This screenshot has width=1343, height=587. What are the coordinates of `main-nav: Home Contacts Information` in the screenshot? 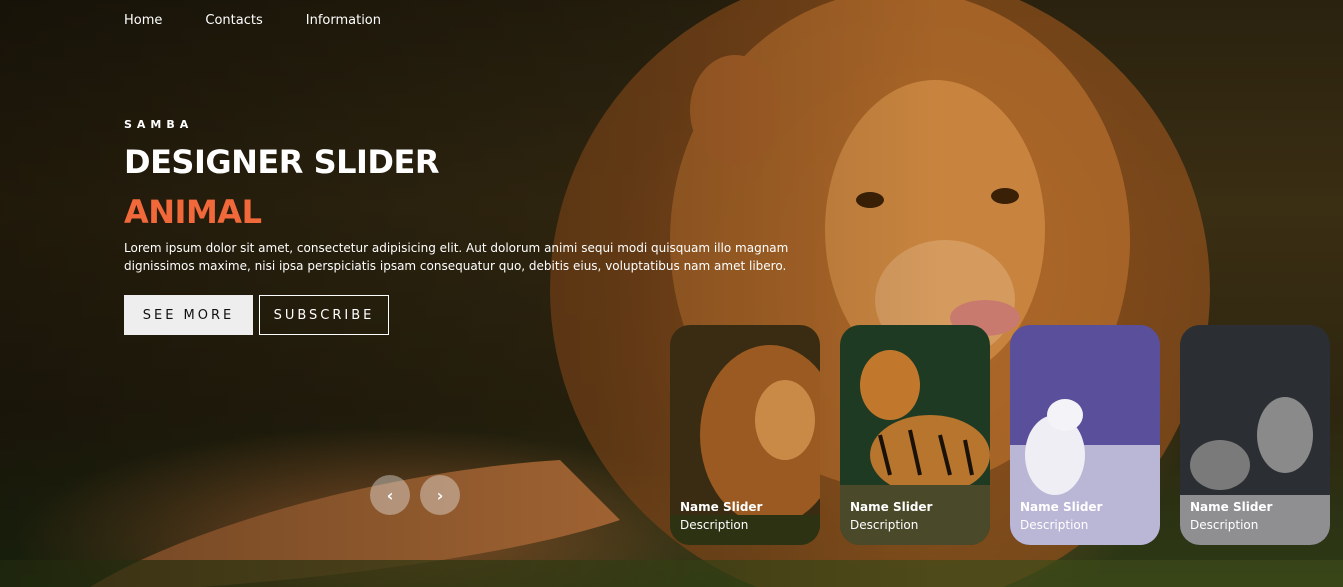 It's located at (252, 20).